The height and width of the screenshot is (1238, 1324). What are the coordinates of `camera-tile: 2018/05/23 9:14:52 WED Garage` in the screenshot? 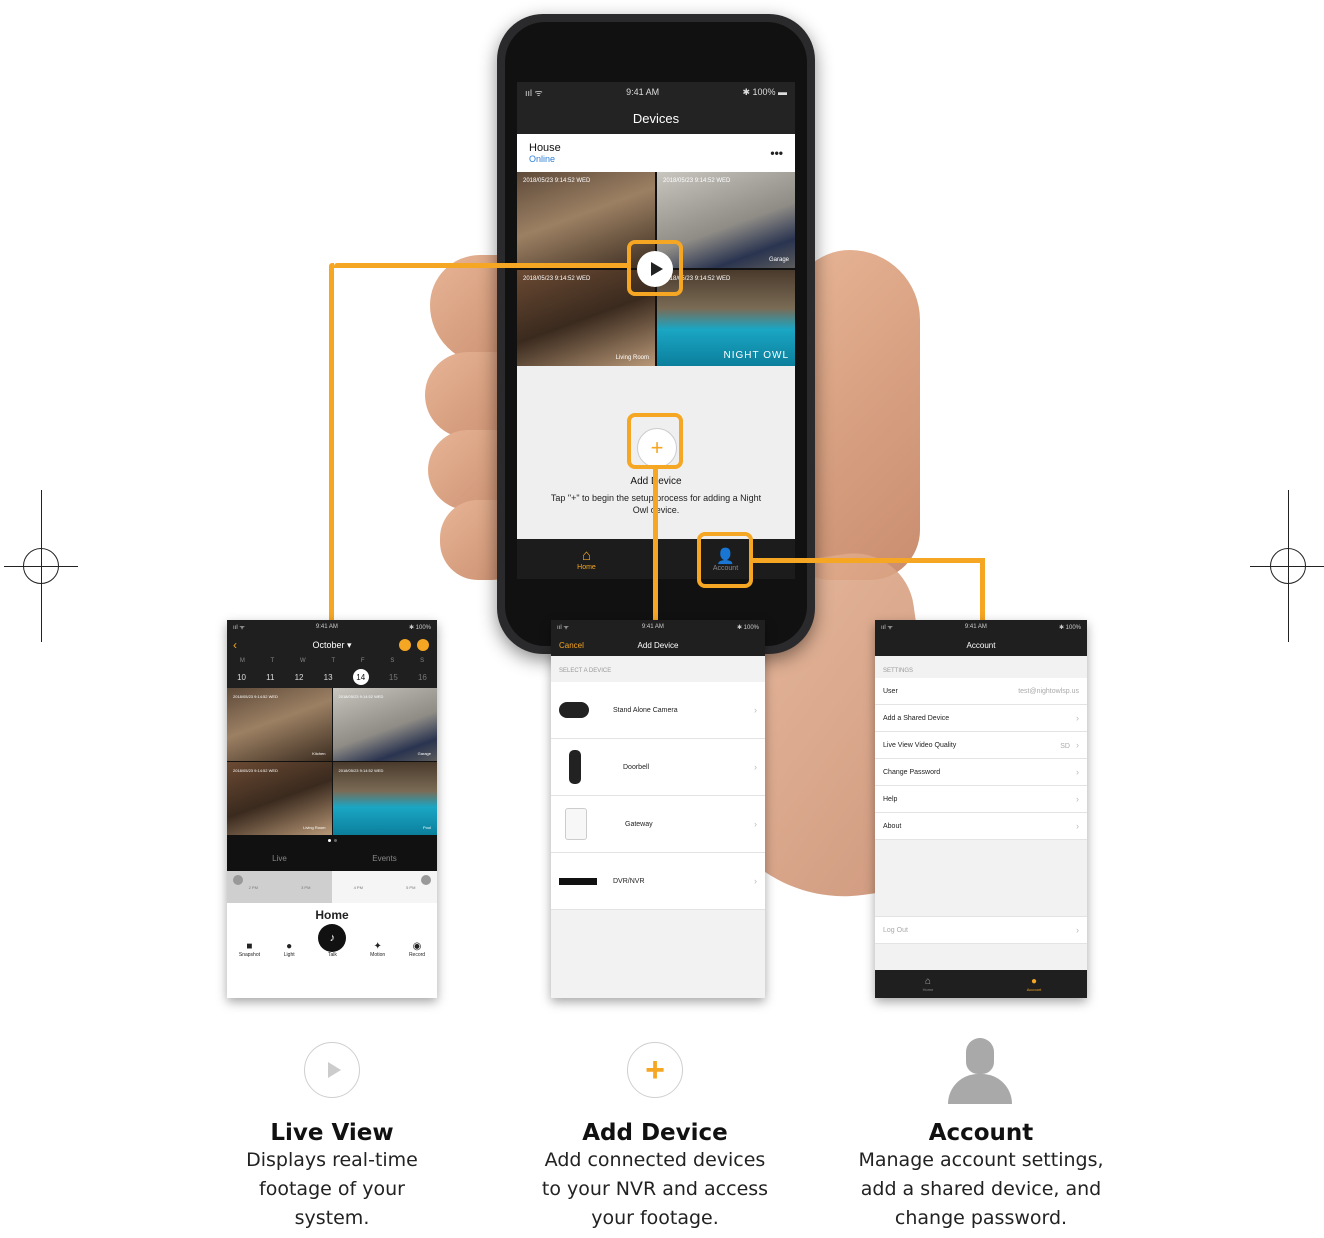 It's located at (384, 724).